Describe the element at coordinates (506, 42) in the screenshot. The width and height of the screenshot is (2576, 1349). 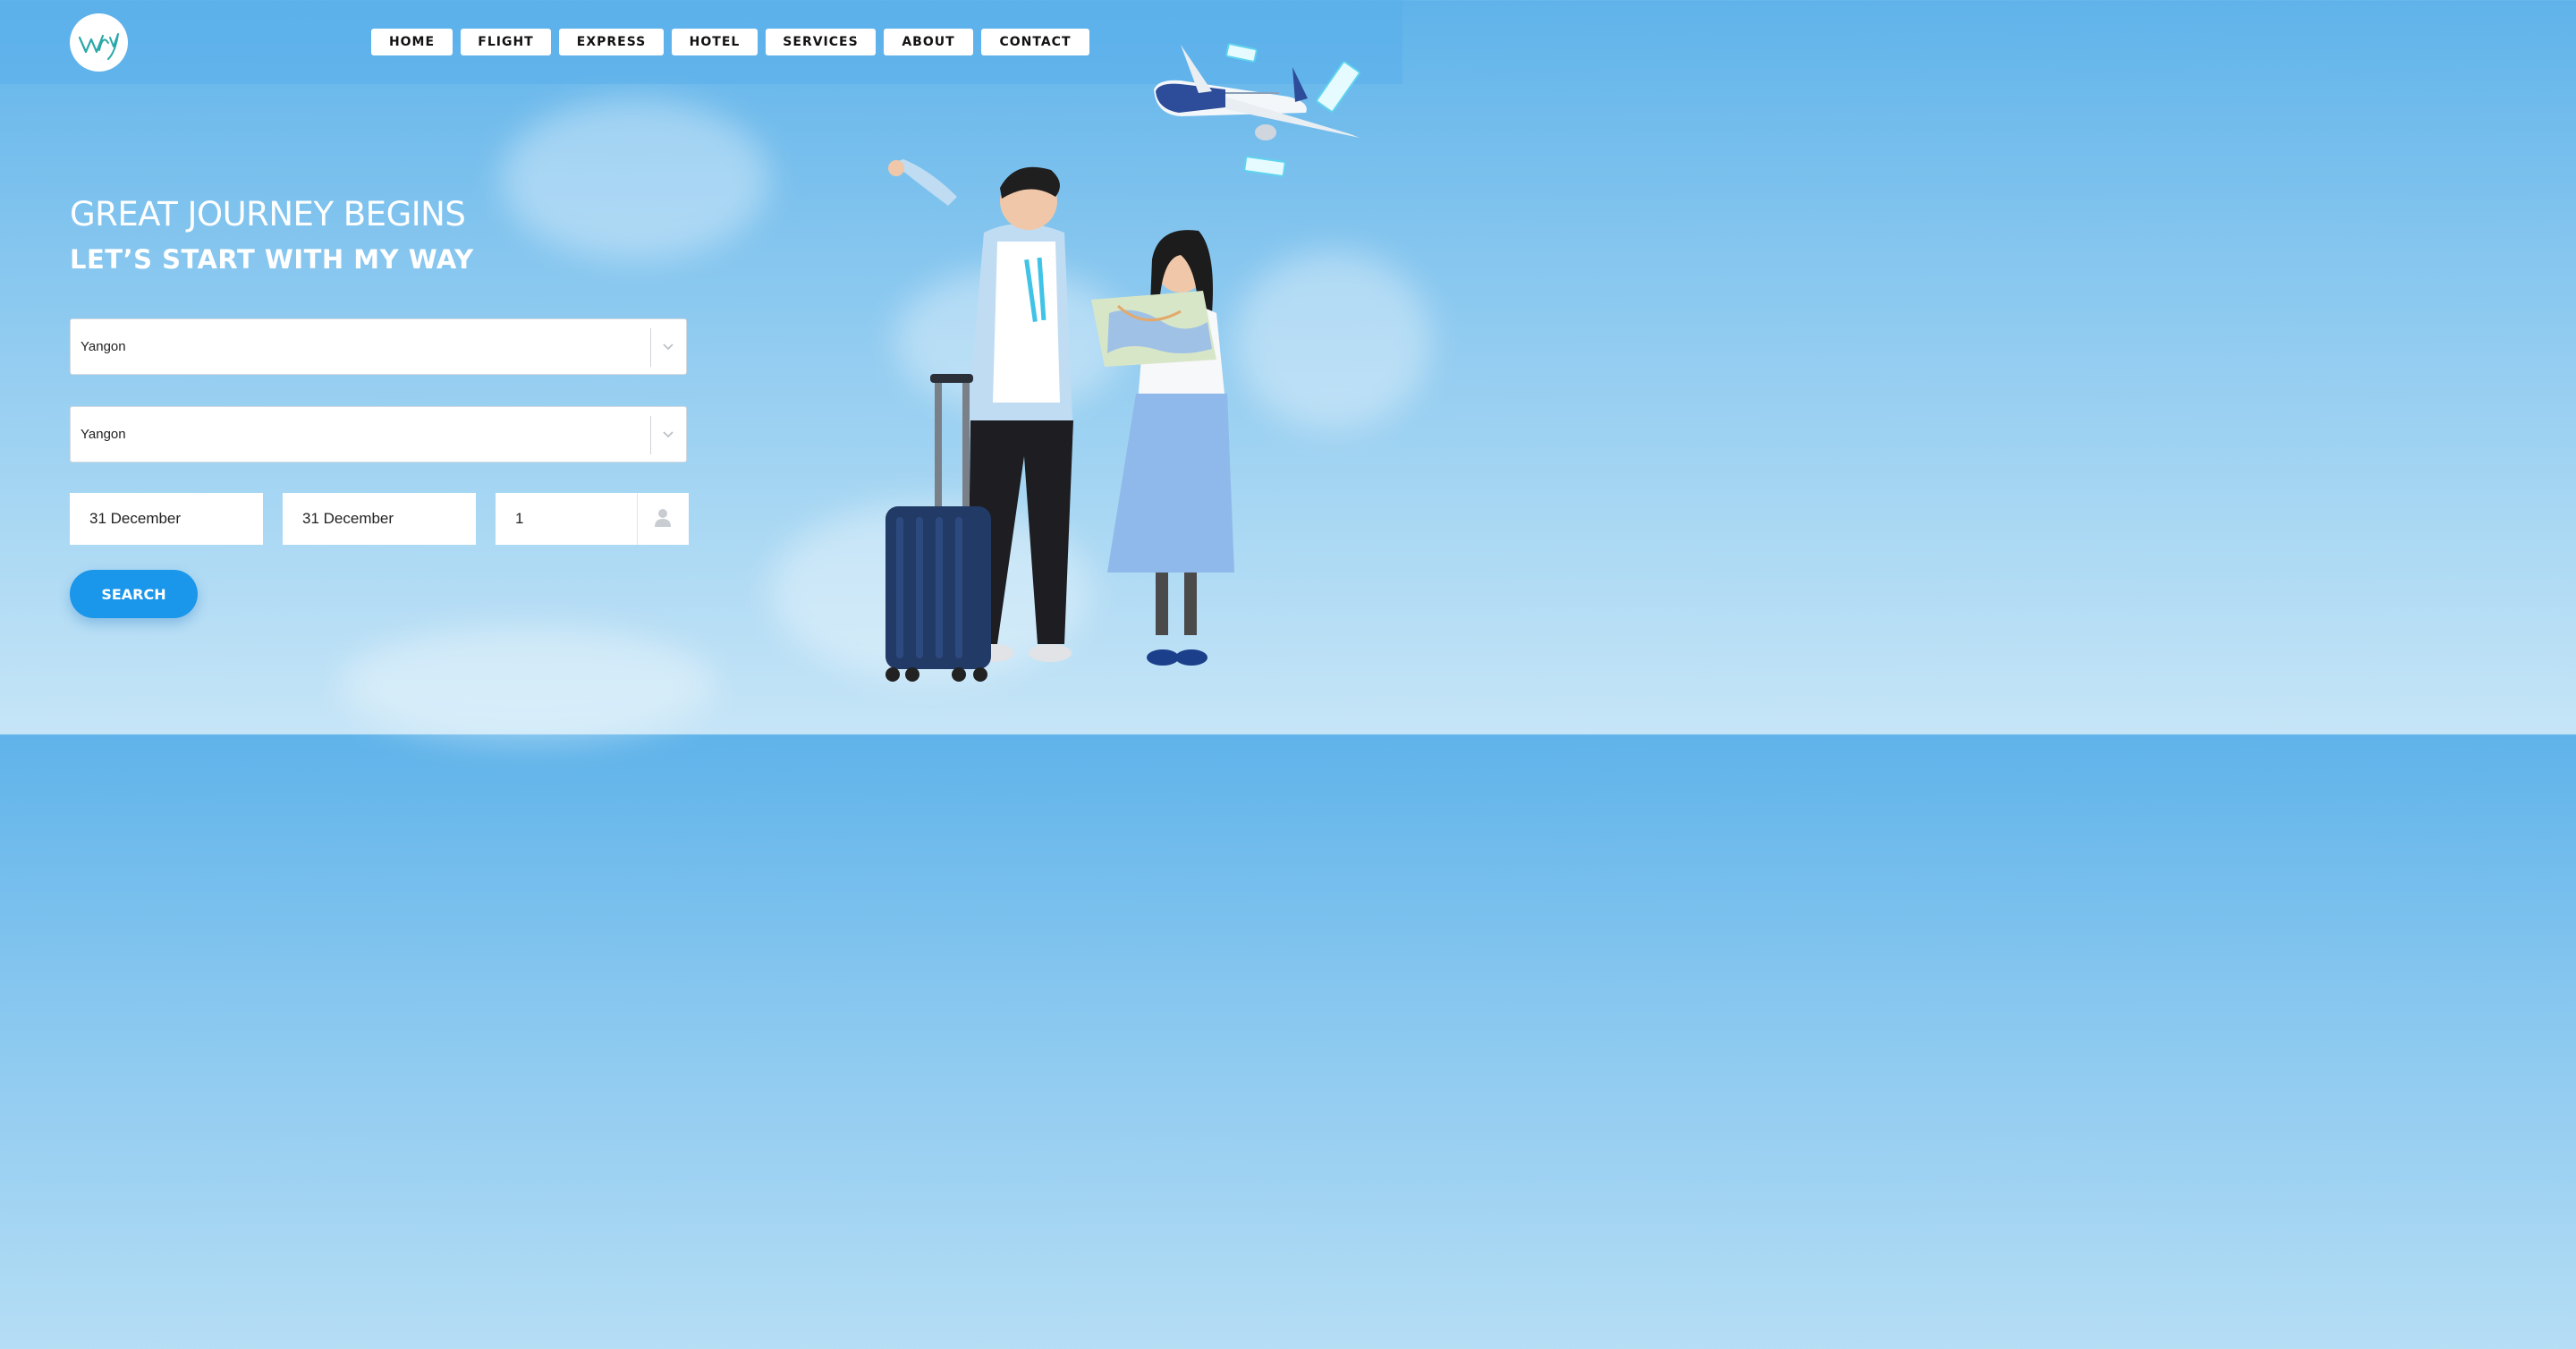
I see `nav-flight: FLIGHT` at that location.